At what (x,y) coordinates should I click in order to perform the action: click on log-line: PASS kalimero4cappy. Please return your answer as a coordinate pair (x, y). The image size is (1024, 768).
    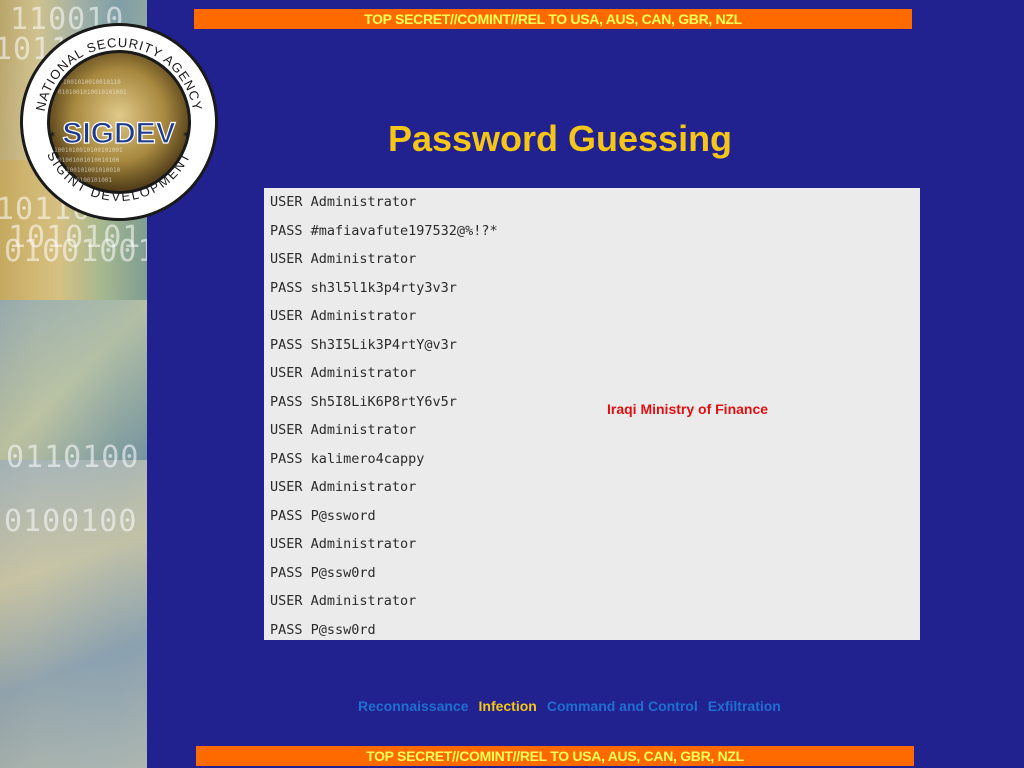
    Looking at the image, I should click on (347, 458).